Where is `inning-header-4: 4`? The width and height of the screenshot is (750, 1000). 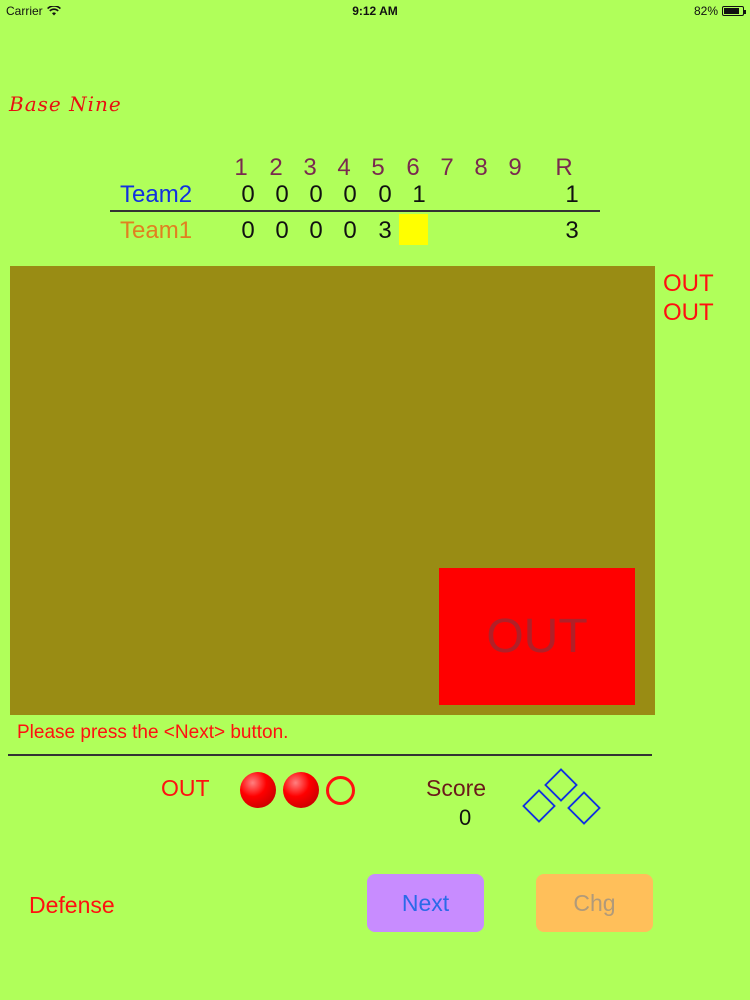
inning-header-4: 4 is located at coordinates (344, 167).